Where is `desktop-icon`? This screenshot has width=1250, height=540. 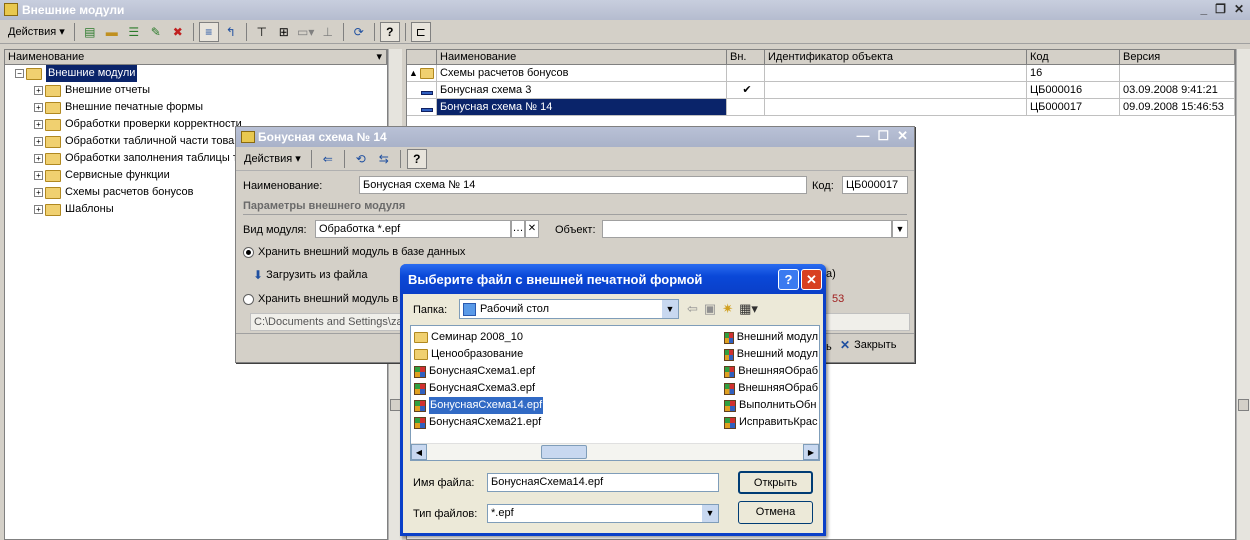
desktop-icon is located at coordinates (469, 309).